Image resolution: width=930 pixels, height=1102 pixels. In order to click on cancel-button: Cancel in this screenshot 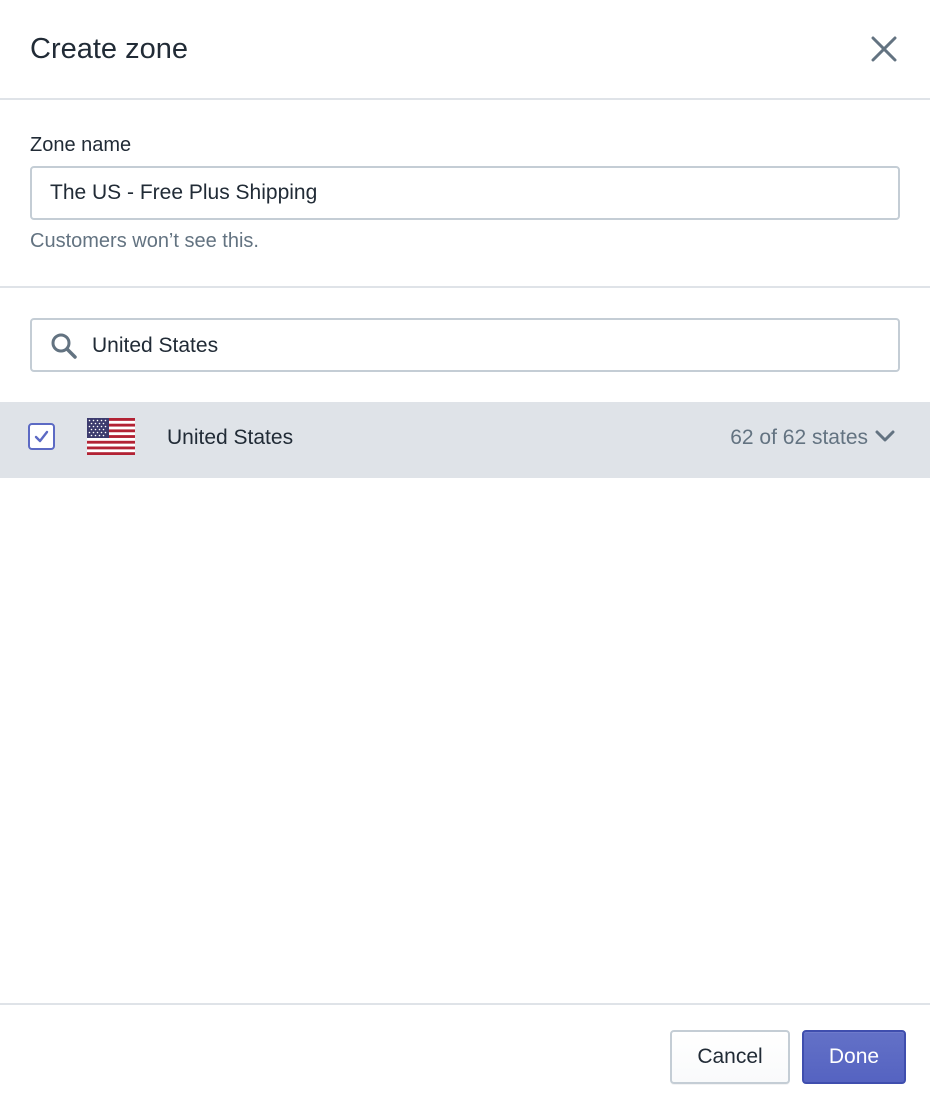, I will do `click(730, 1057)`.